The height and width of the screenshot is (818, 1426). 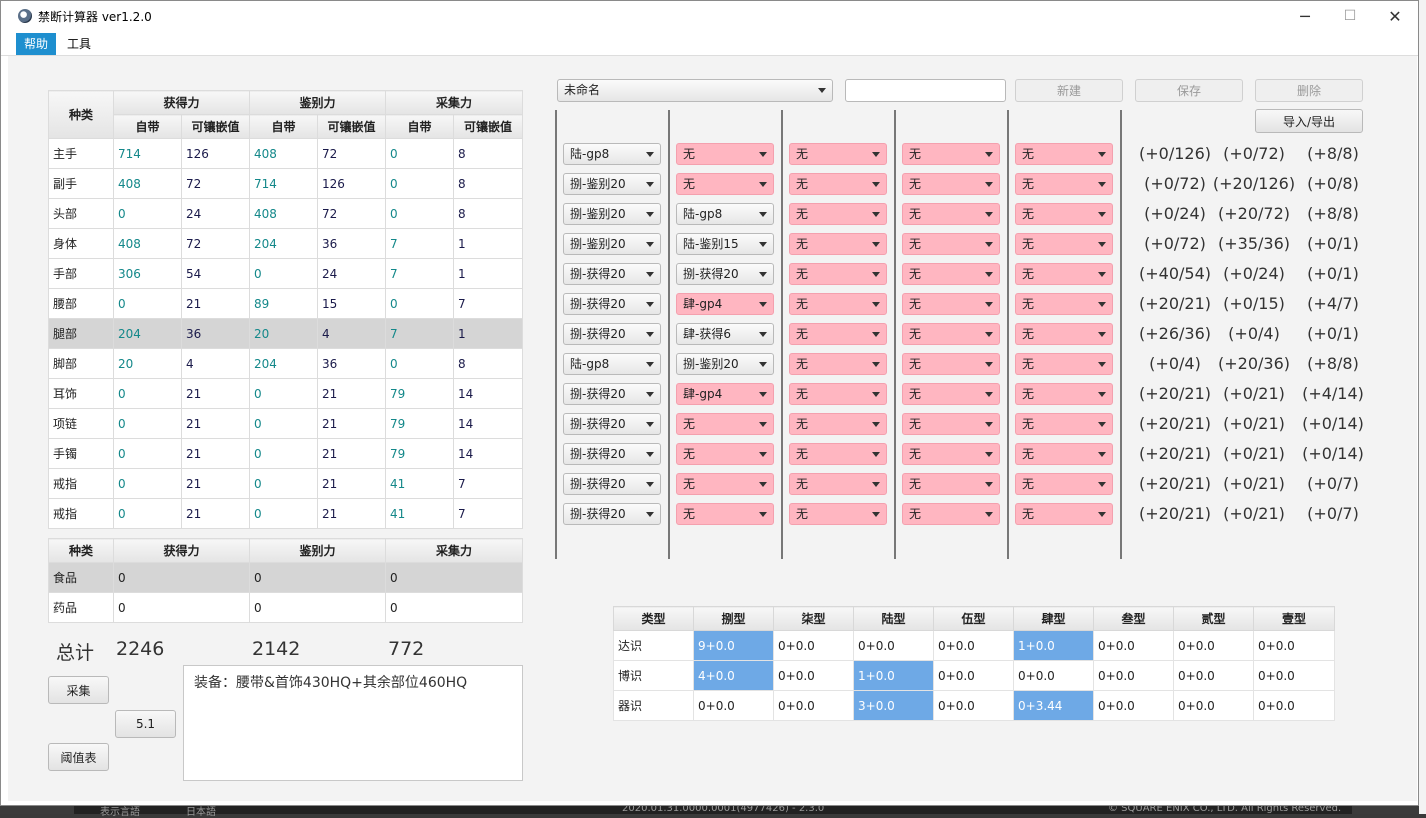 I want to click on table-row: 食品 0 0 0, so click(x=285, y=577).